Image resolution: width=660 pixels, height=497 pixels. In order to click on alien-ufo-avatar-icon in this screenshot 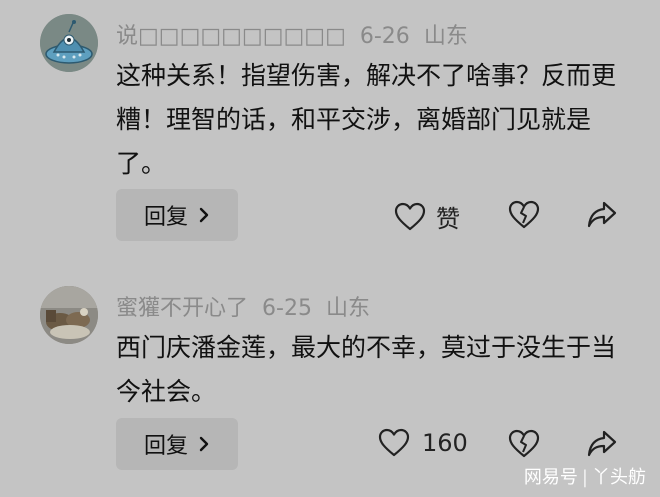, I will do `click(69, 43)`.